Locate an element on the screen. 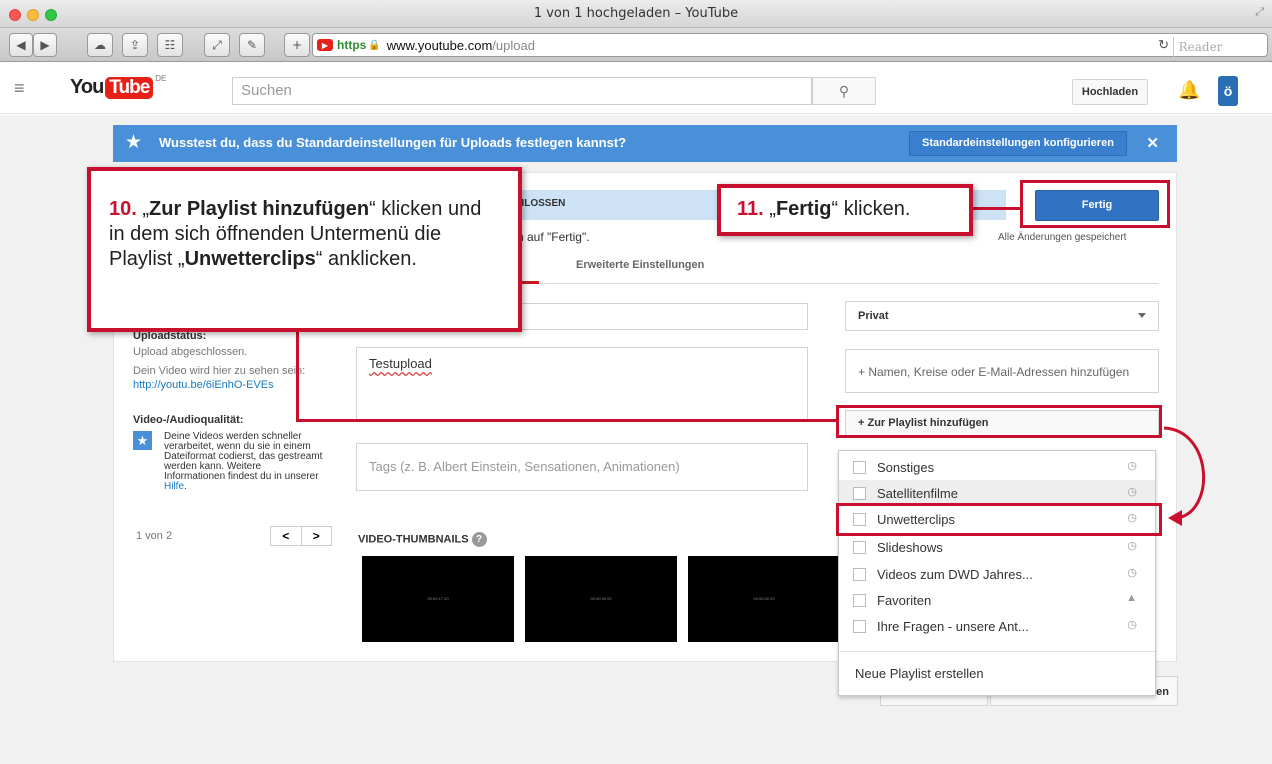  reload-icon: ↻ is located at coordinates (1163, 45).